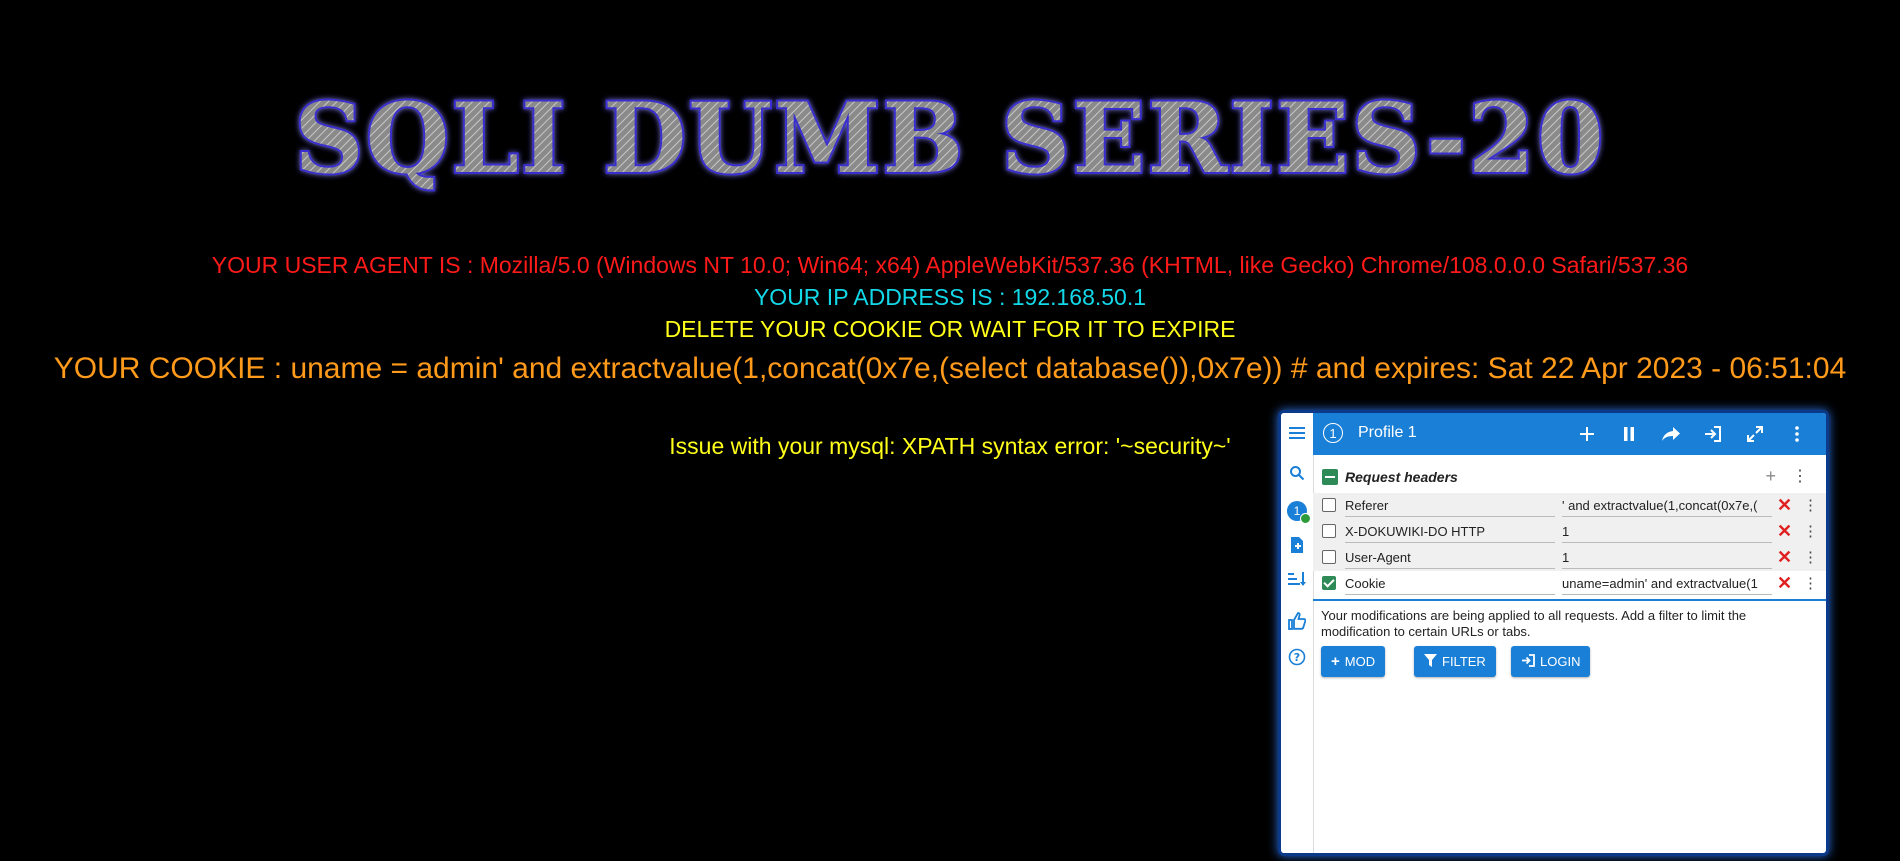  What do you see at coordinates (1387, 433) in the screenshot?
I see `profile-name: Profile 1` at bounding box center [1387, 433].